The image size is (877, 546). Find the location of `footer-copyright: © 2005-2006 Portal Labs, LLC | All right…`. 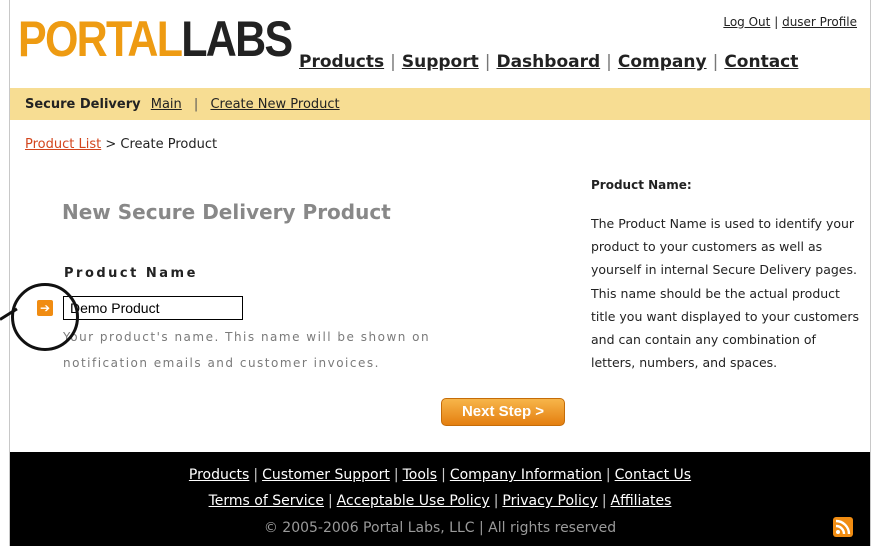

footer-copyright: © 2005-2006 Portal Labs, LLC | All right… is located at coordinates (440, 528).